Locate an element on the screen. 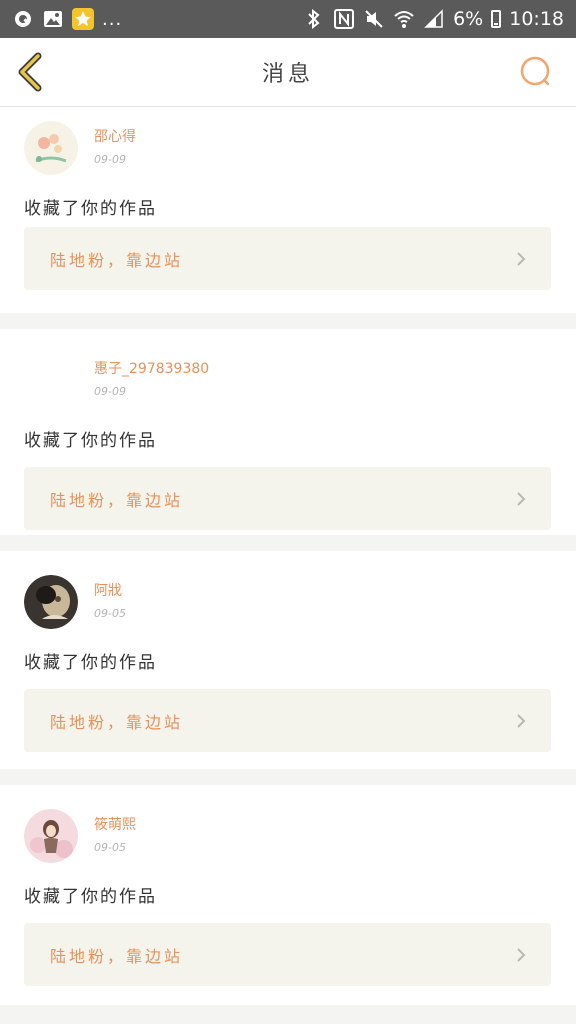 The width and height of the screenshot is (576, 1024). bluetooth-icon is located at coordinates (314, 19).